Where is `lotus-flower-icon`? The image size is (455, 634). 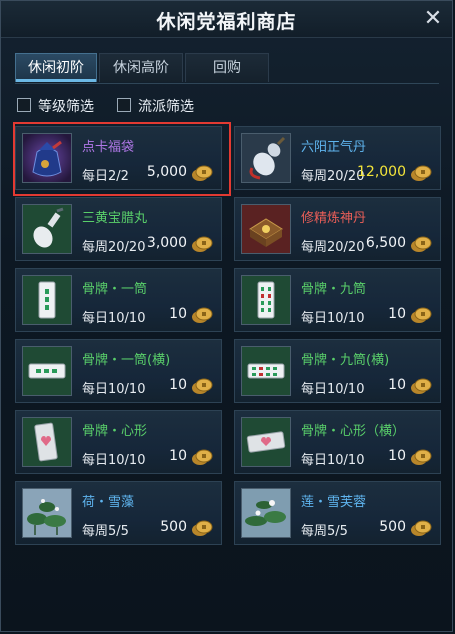
lotus-flower-icon is located at coordinates (266, 513).